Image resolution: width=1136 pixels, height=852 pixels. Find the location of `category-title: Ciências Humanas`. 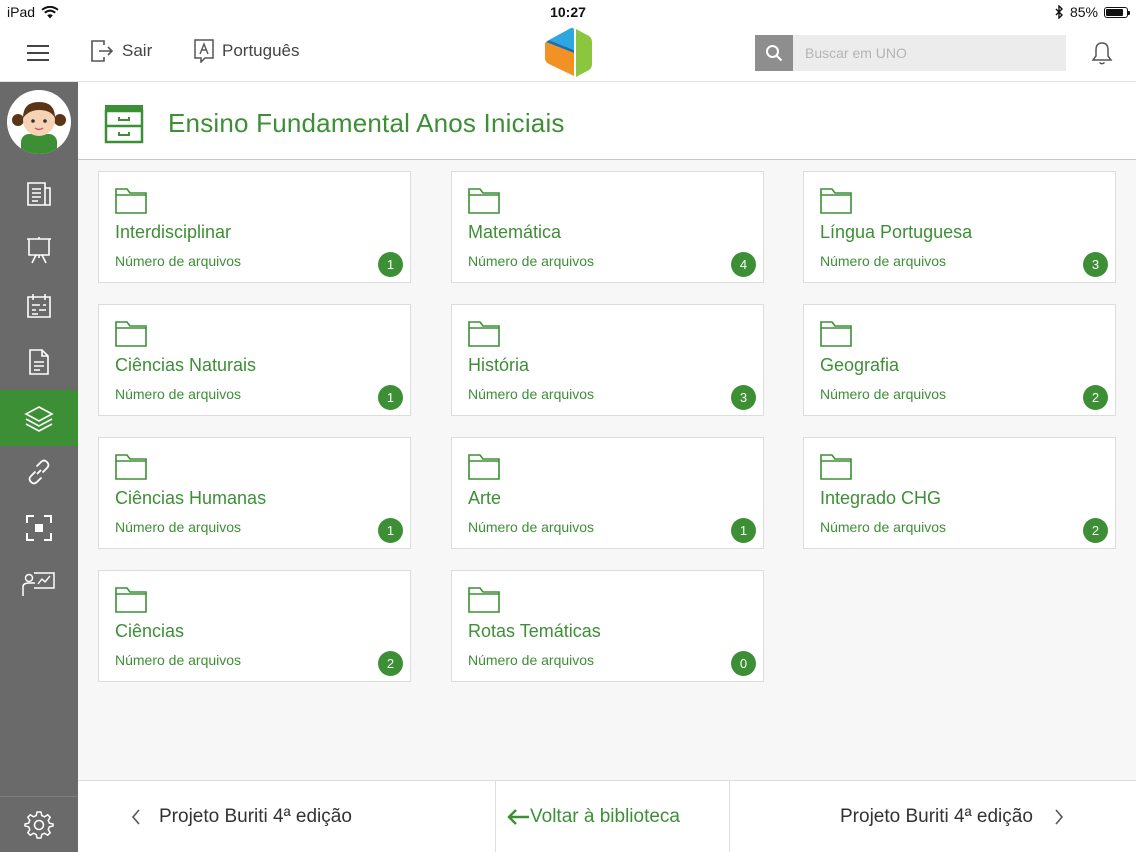

category-title: Ciências Humanas is located at coordinates (191, 498).